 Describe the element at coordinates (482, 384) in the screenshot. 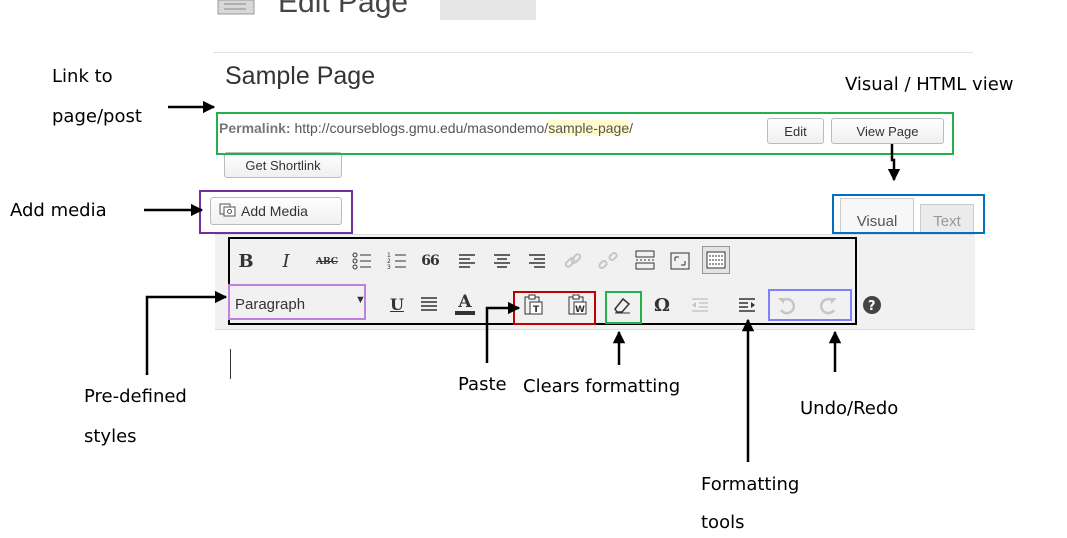

I see `annotation-paste: Paste` at that location.